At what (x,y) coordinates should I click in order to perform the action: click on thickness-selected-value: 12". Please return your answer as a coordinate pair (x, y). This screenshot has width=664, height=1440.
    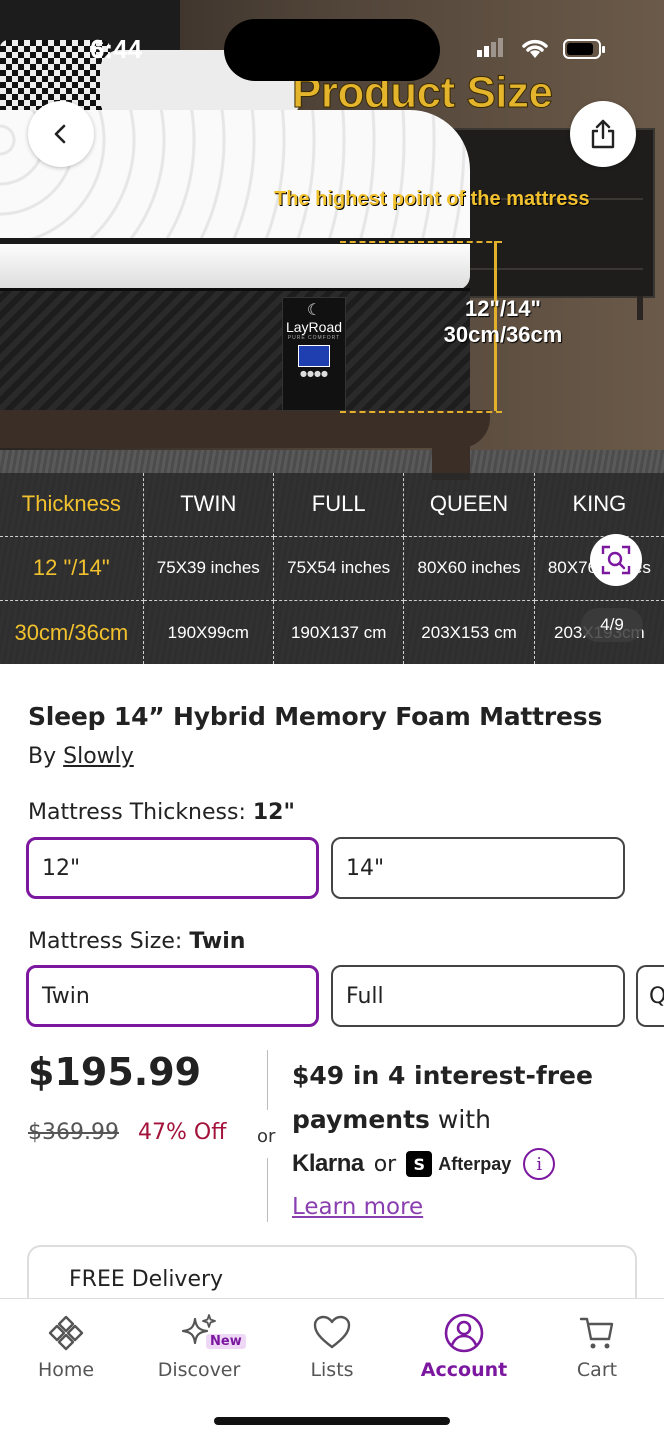
    Looking at the image, I should click on (273, 812).